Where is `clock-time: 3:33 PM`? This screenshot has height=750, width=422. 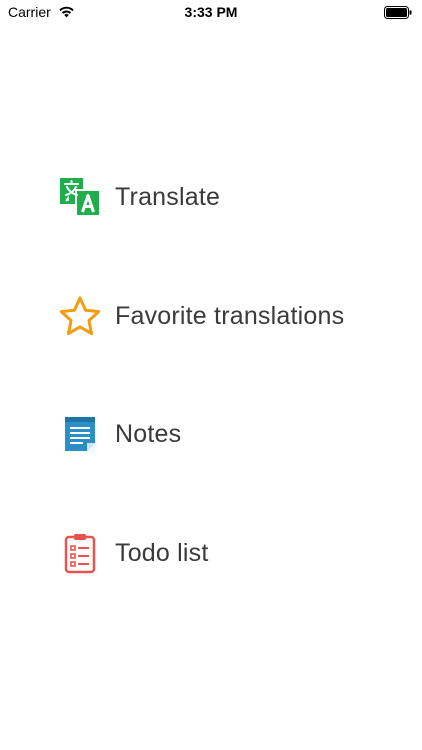 clock-time: 3:33 PM is located at coordinates (211, 12).